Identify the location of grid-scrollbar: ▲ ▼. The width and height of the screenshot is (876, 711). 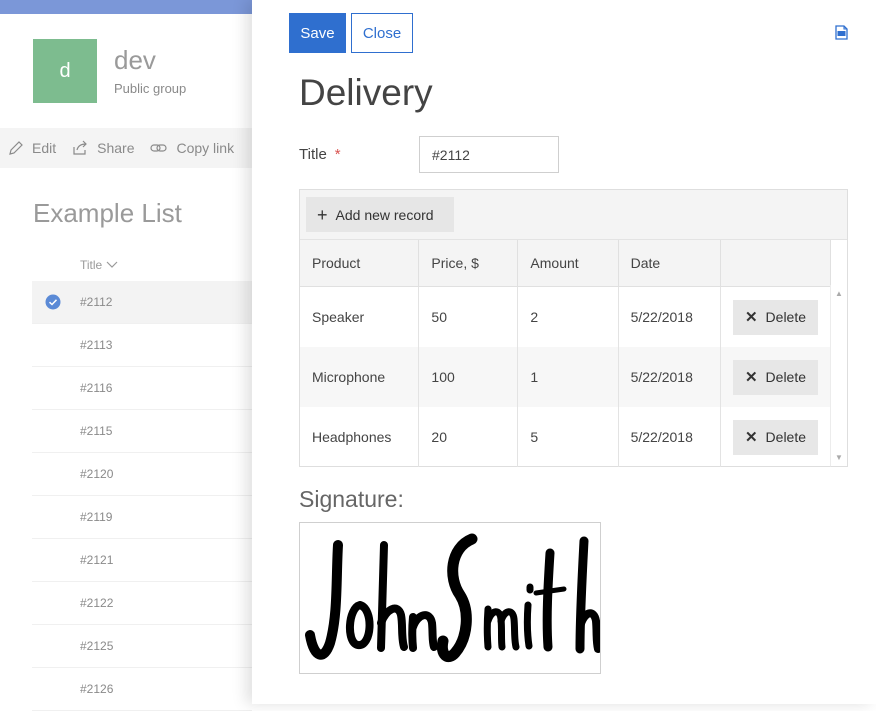
(838, 375).